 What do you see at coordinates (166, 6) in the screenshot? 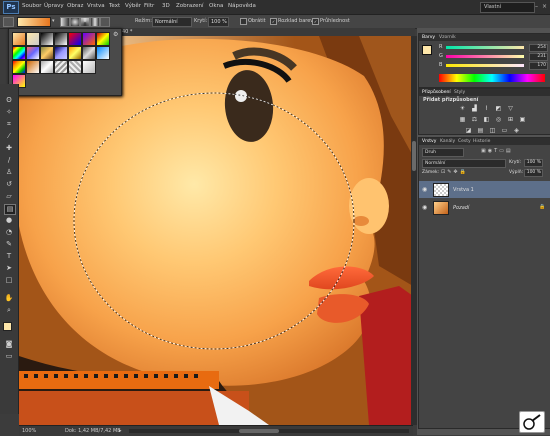
I see `menu-3d: 3D` at bounding box center [166, 6].